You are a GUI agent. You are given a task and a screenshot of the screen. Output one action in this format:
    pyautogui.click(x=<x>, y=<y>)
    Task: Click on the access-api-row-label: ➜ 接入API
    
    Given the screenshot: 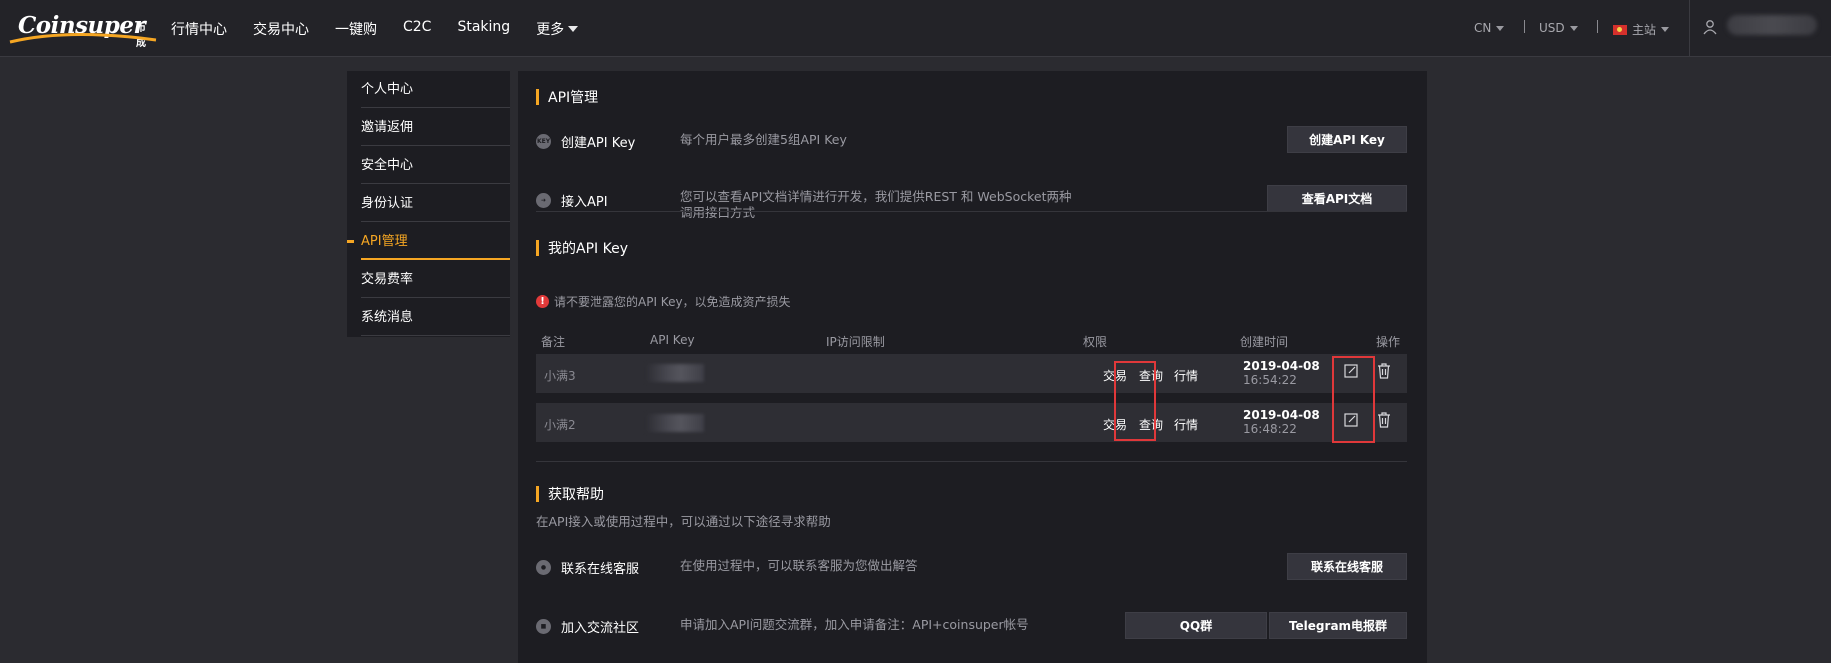 What is the action you would take?
    pyautogui.click(x=572, y=200)
    